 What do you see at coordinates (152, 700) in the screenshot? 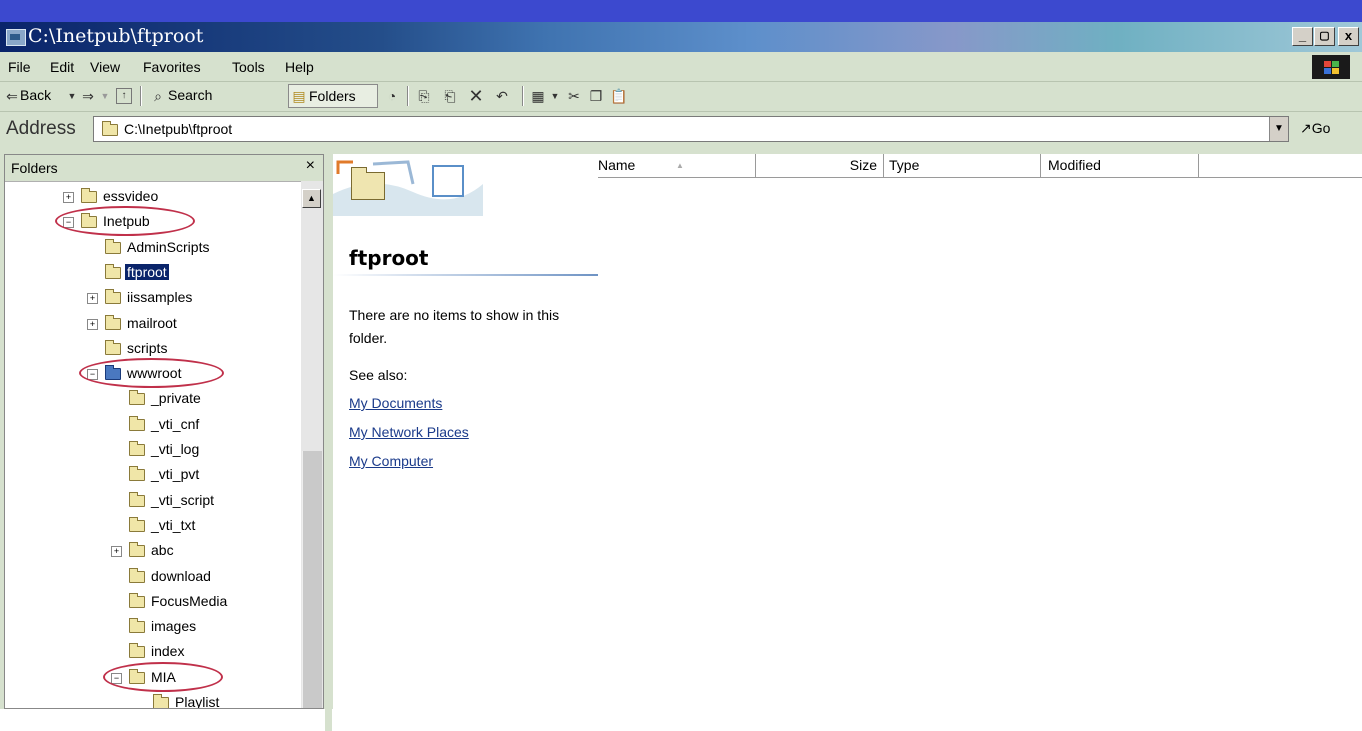
I see `tree-item-playlist: Playlist` at bounding box center [152, 700].